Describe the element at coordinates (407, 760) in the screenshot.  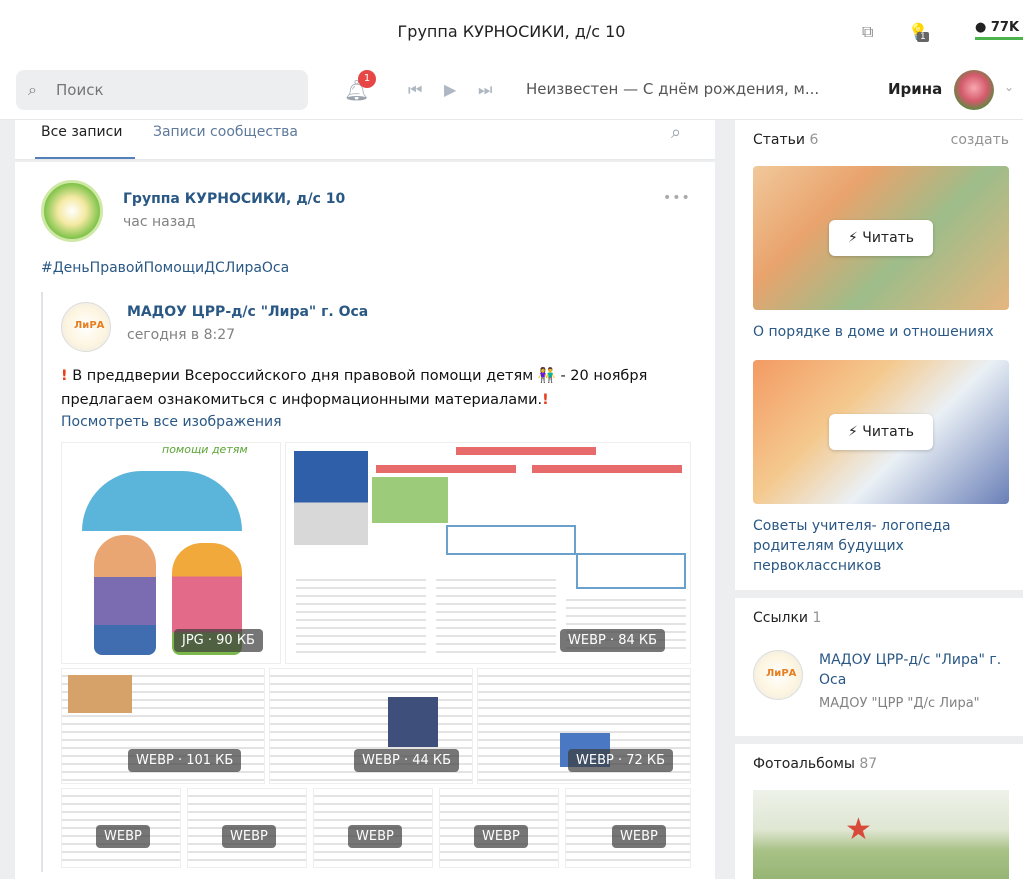
I see `image-format-badge: WEBP · 44 КБ` at that location.